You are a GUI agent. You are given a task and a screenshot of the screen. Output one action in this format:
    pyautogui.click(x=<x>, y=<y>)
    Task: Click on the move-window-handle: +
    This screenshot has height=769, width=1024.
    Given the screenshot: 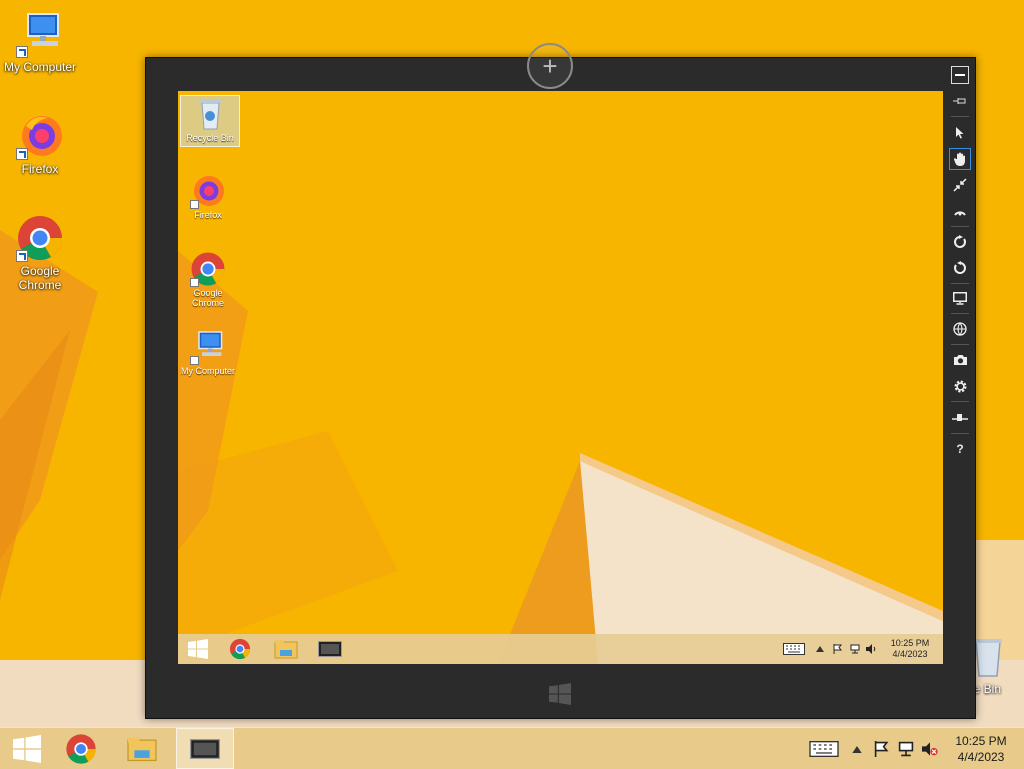 What is the action you would take?
    pyautogui.click(x=550, y=66)
    